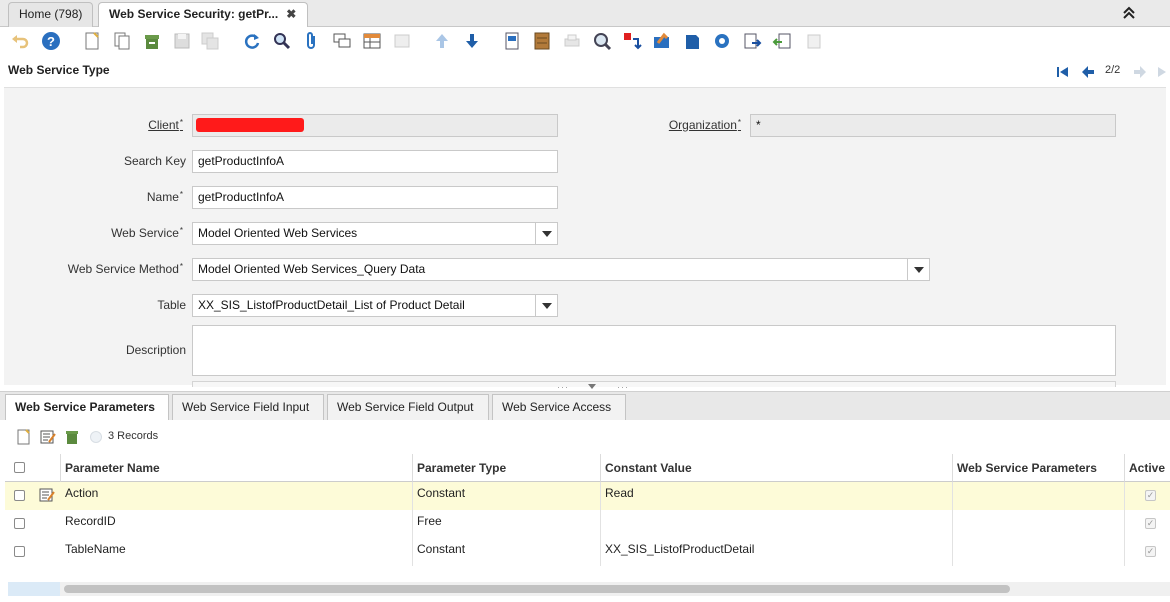  I want to click on tab-web-service-field-input: Web Service Field Input, so click(248, 407).